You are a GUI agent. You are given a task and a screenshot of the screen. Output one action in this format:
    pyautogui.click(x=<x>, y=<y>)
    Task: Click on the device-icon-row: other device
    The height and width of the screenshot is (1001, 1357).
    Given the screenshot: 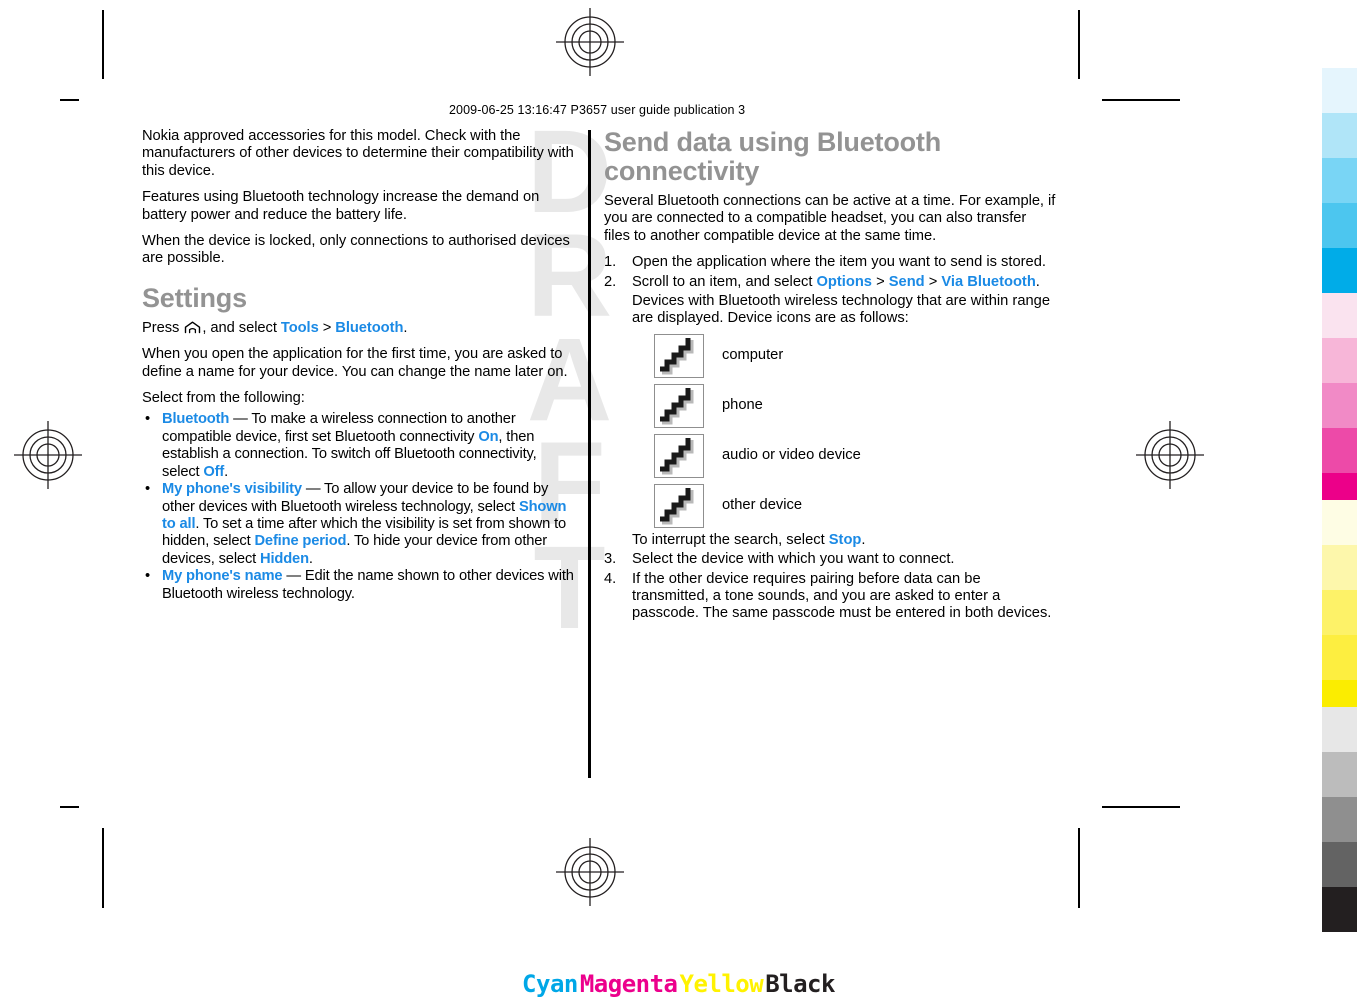 What is the action you would take?
    pyautogui.click(x=844, y=505)
    